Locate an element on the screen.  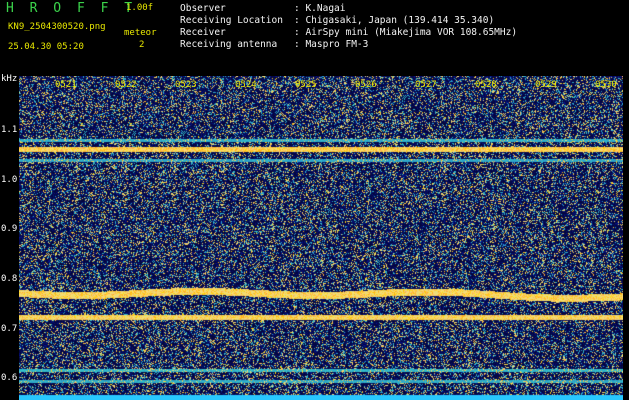
info-value: : AirSpy mini (Miakejima VOR 108.65MHz) is located at coordinates (406, 32).